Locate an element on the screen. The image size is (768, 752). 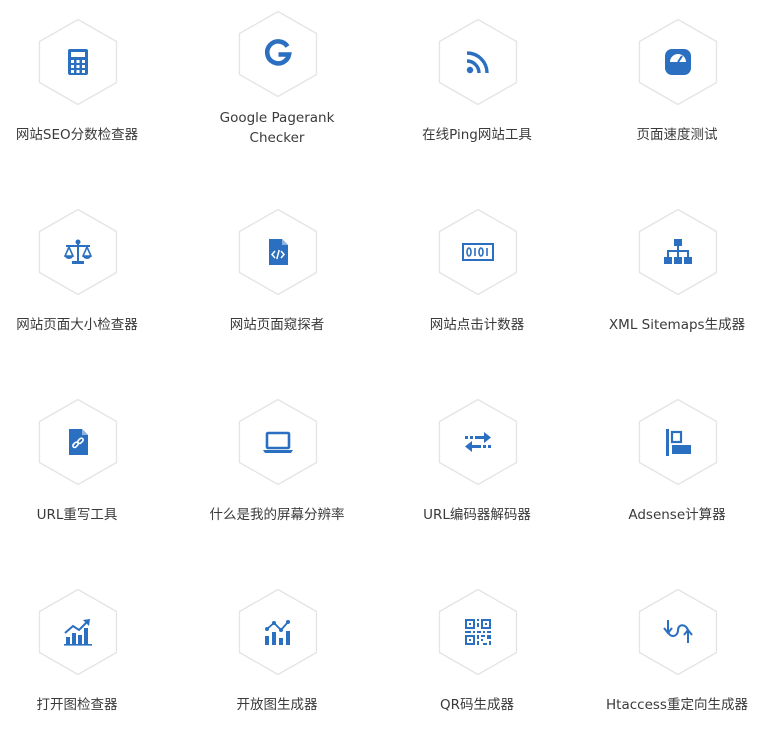
tool-label: Htaccess重定向生成器 is located at coordinates (677, 705).